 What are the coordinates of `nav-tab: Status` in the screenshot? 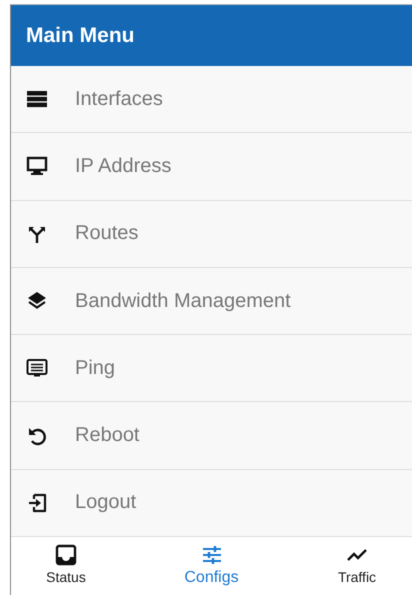 It's located at (66, 569).